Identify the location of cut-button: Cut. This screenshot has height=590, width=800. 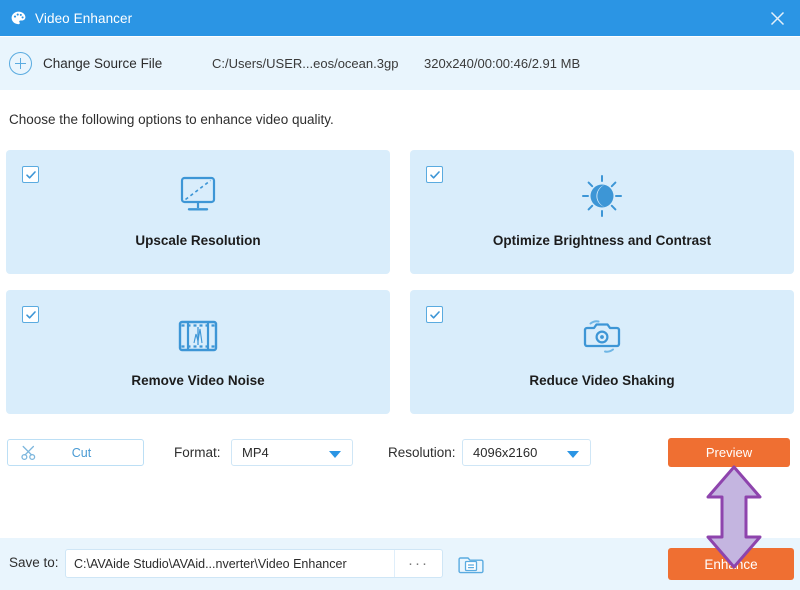
(75, 452).